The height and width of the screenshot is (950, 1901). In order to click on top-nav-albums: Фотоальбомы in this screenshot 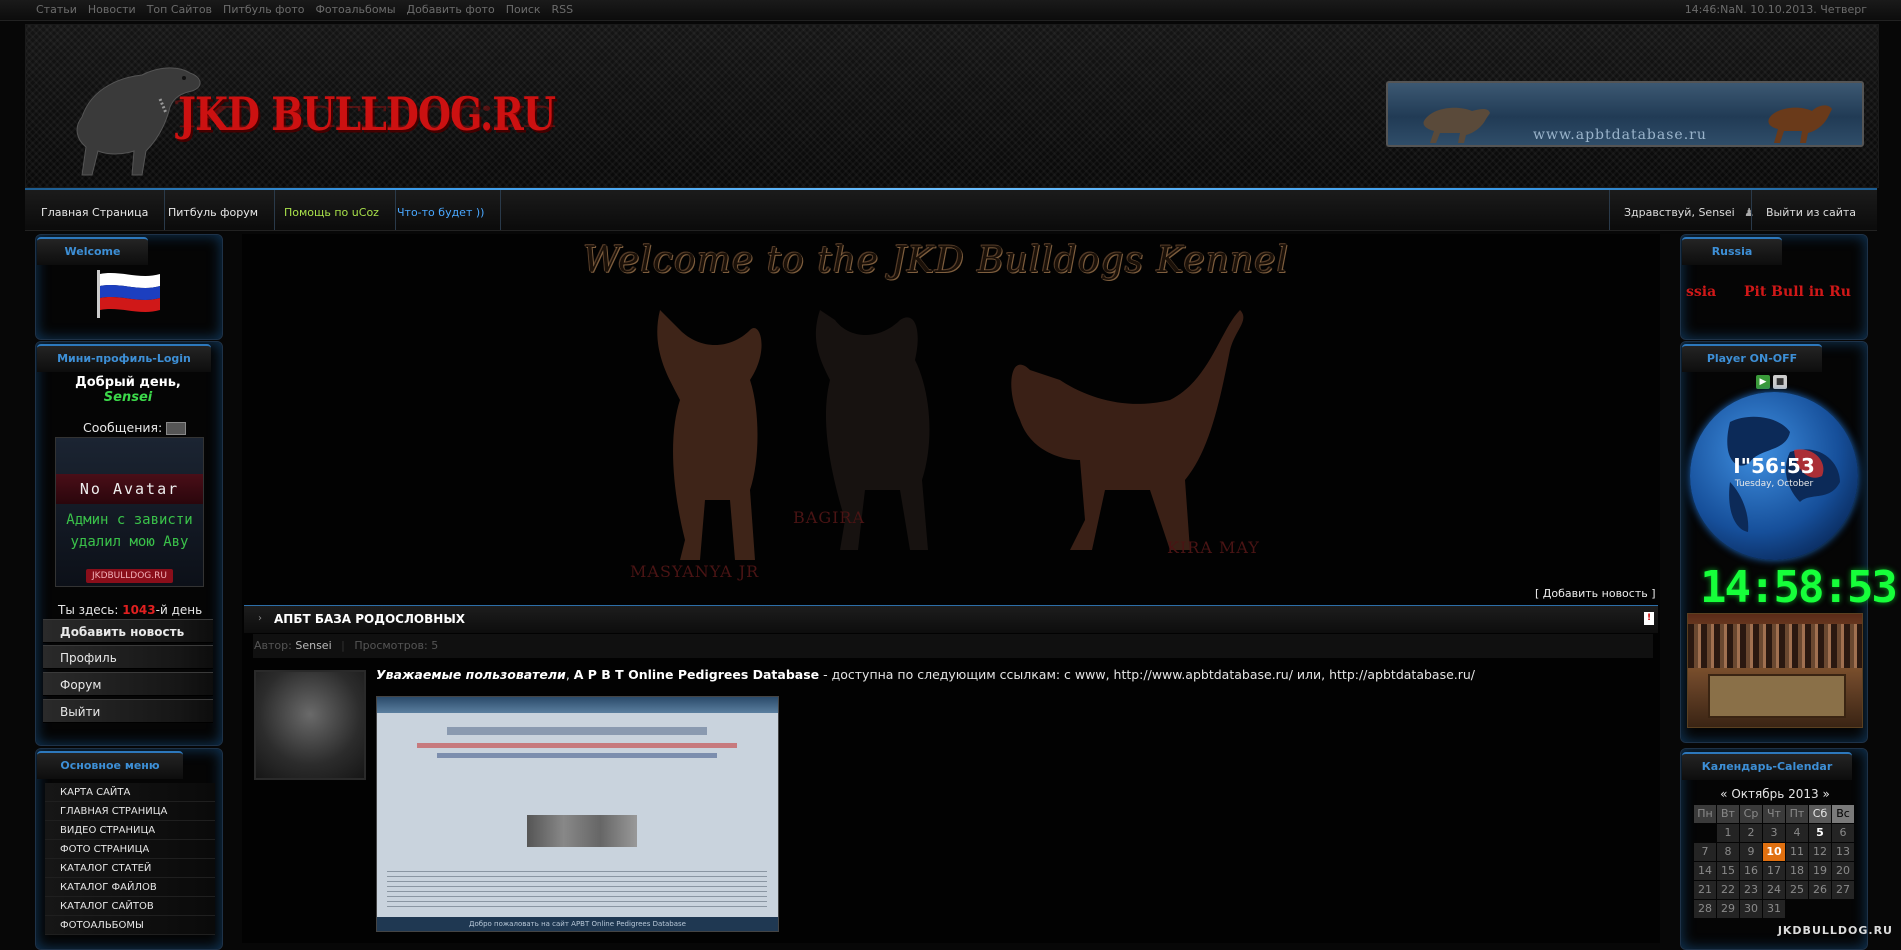, I will do `click(355, 9)`.